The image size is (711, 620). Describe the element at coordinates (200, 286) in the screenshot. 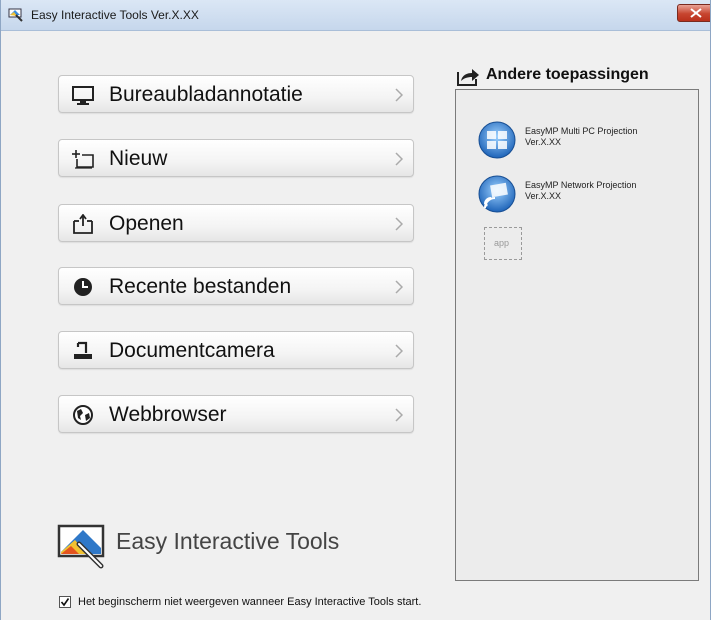

I see `recent-files-label: Recente bestanden` at that location.